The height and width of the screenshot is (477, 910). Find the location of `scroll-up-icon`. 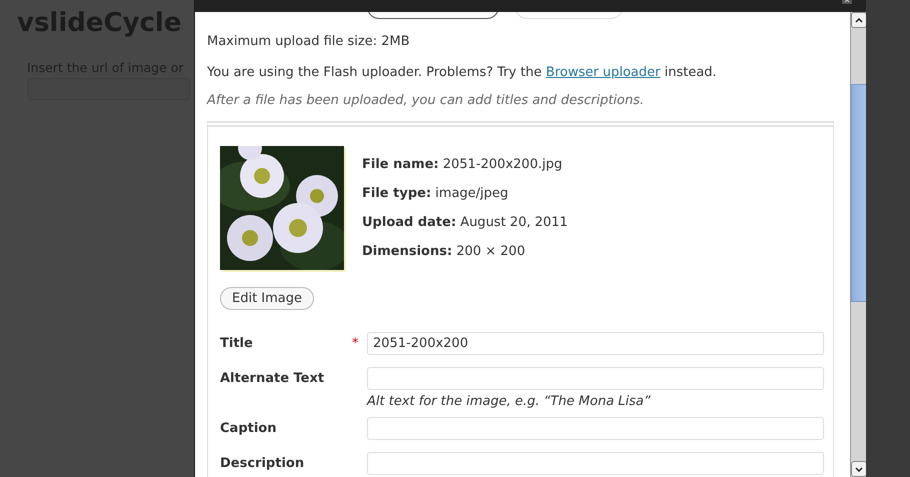

scroll-up-icon is located at coordinates (859, 20).